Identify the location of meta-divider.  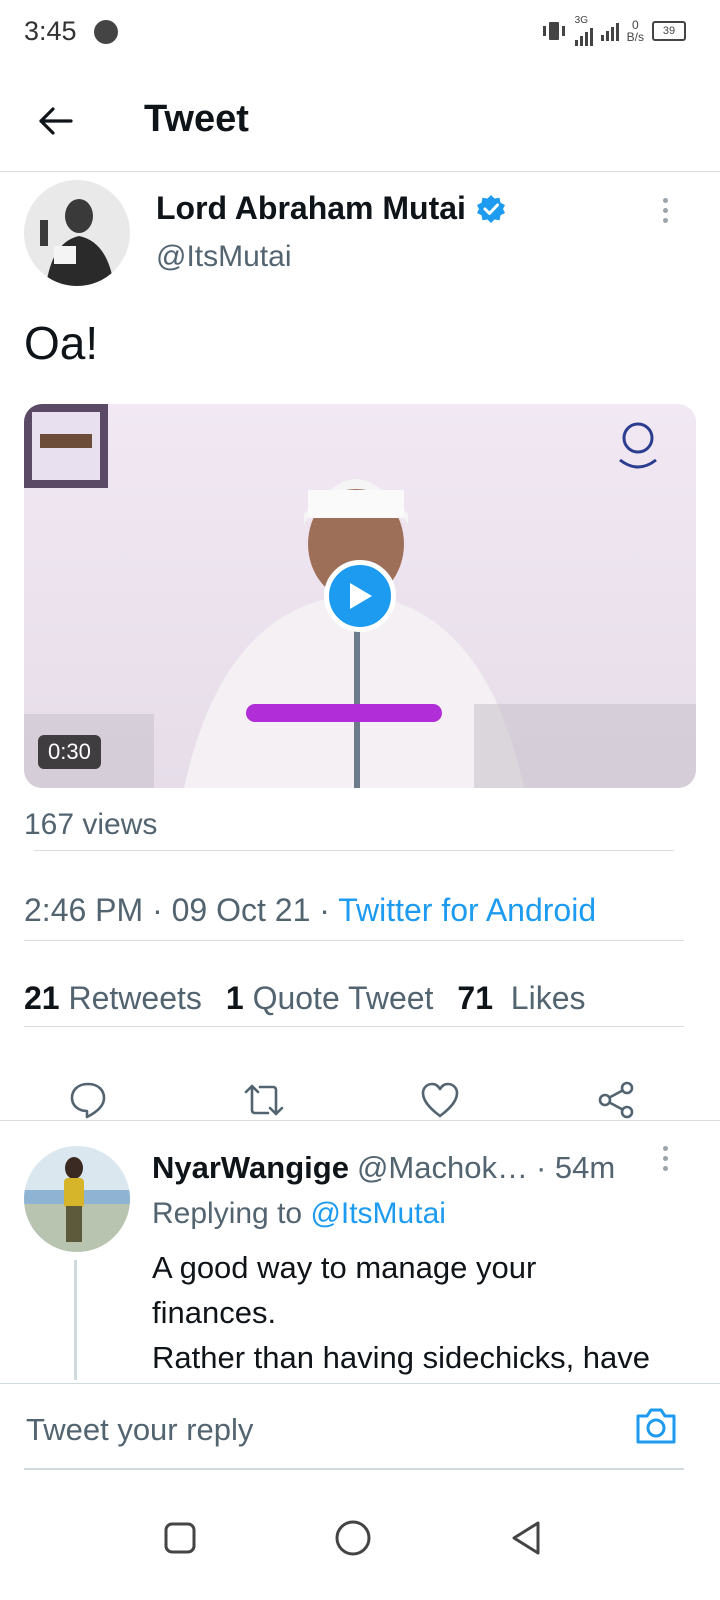
(354, 940).